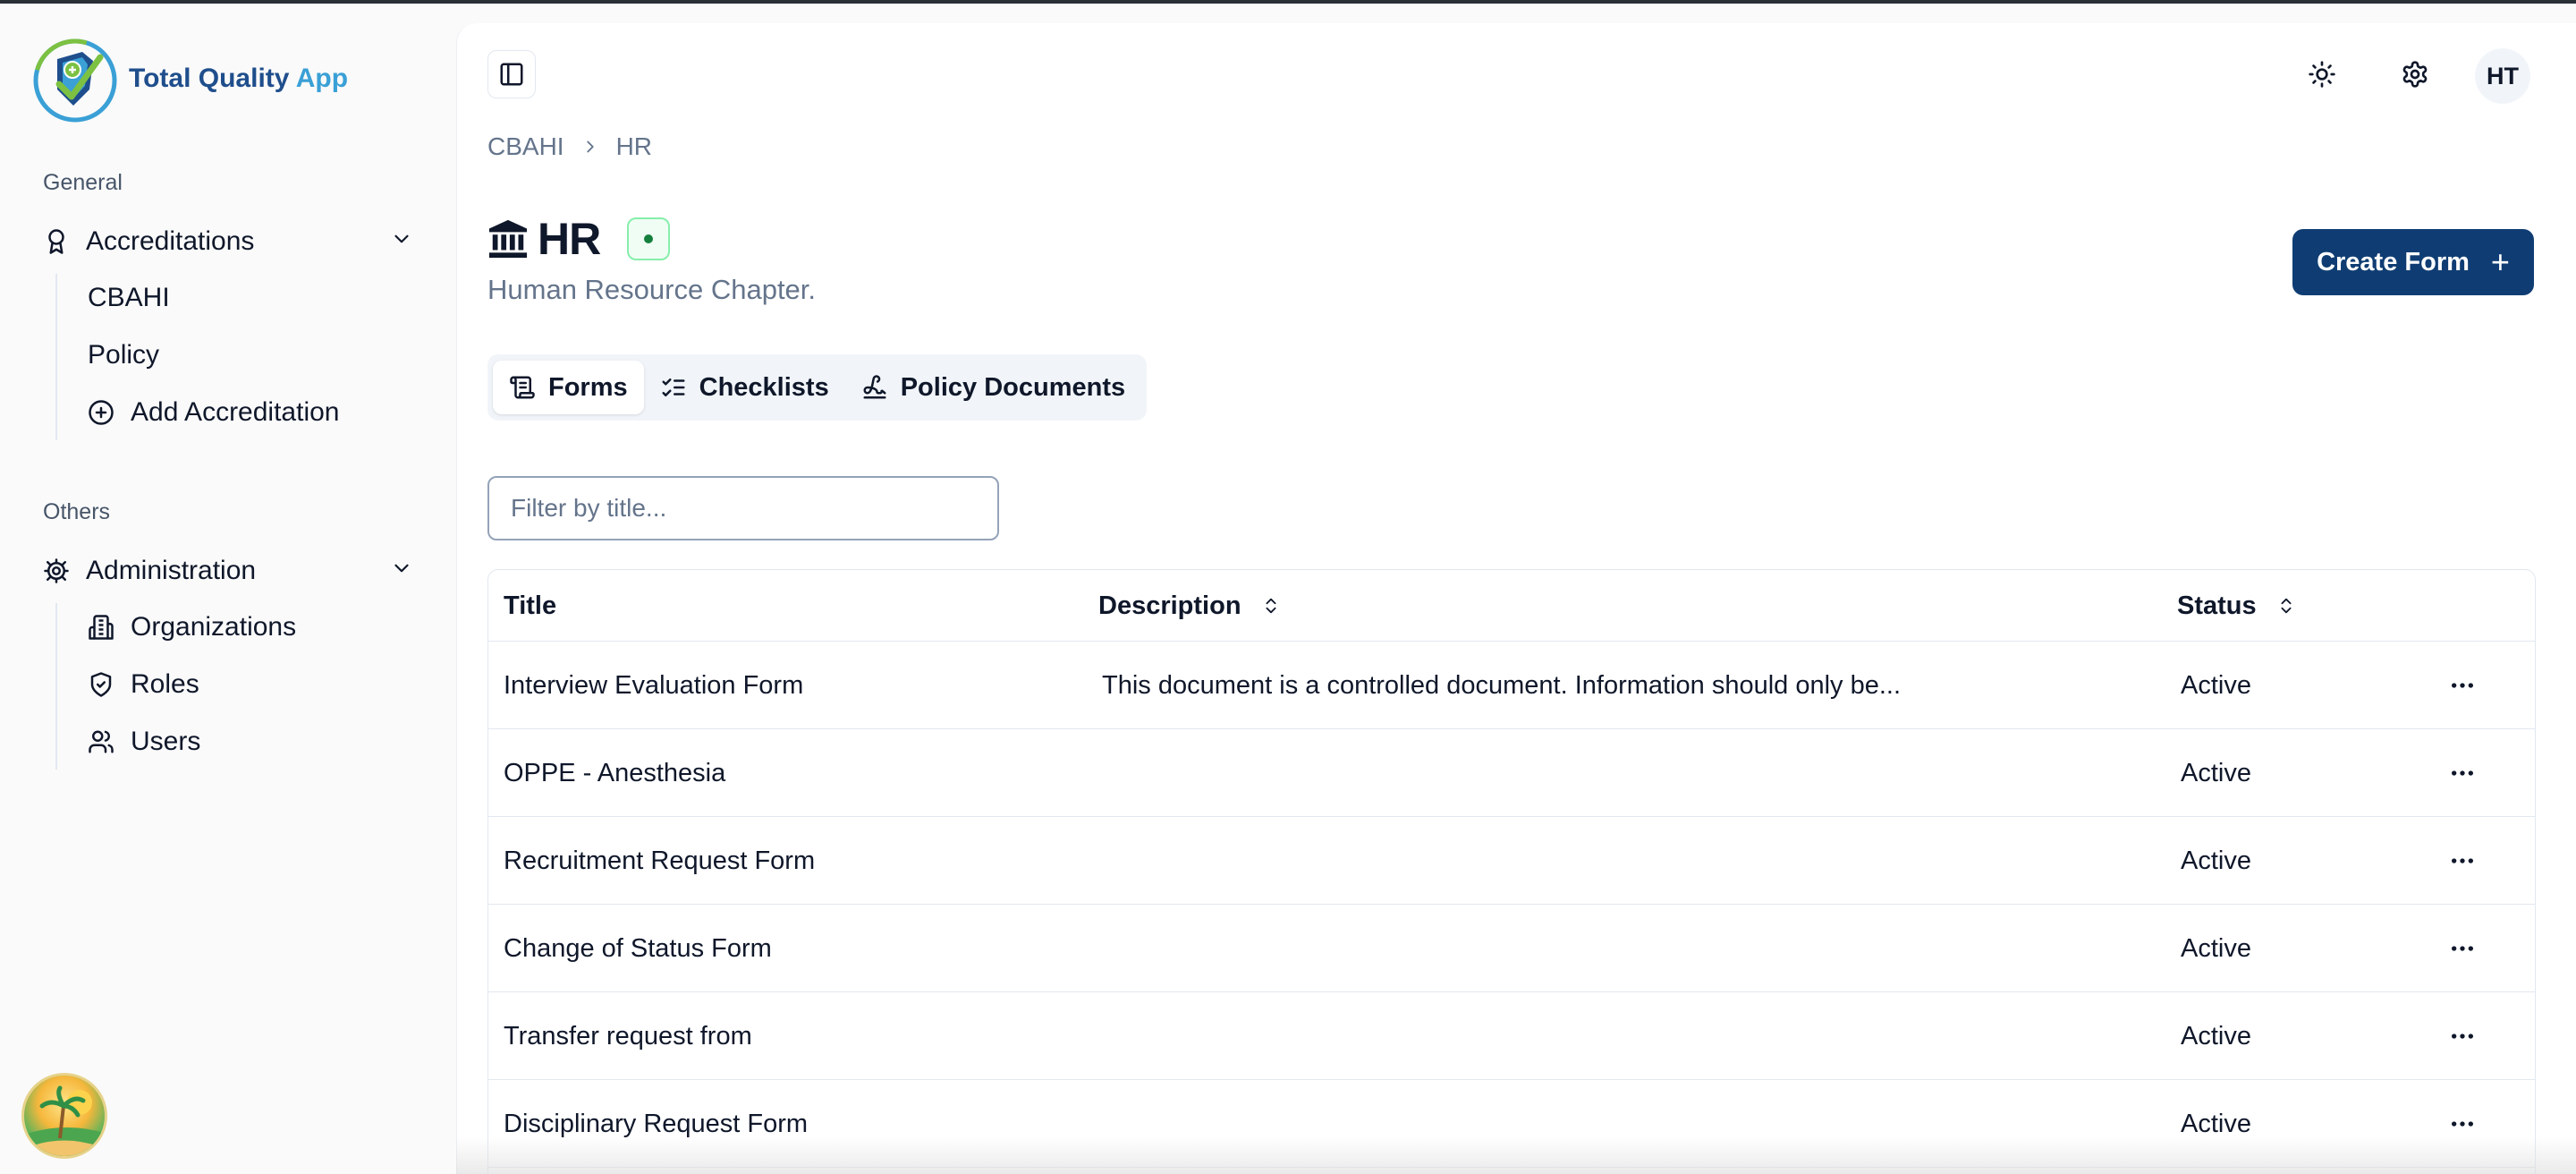 The height and width of the screenshot is (1174, 2576). What do you see at coordinates (322, 78) in the screenshot?
I see `app-name-accent: App` at bounding box center [322, 78].